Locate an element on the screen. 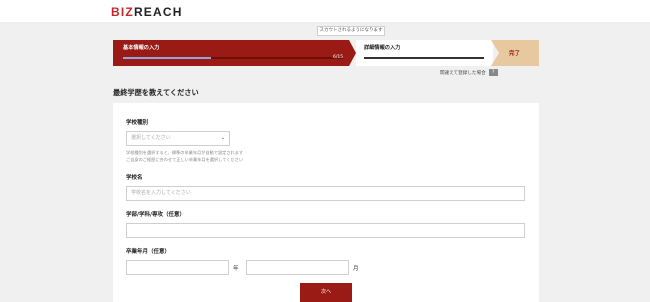 This screenshot has width=650, height=302. step-detail-info: 詳細情報の入力 is located at coordinates (424, 53).